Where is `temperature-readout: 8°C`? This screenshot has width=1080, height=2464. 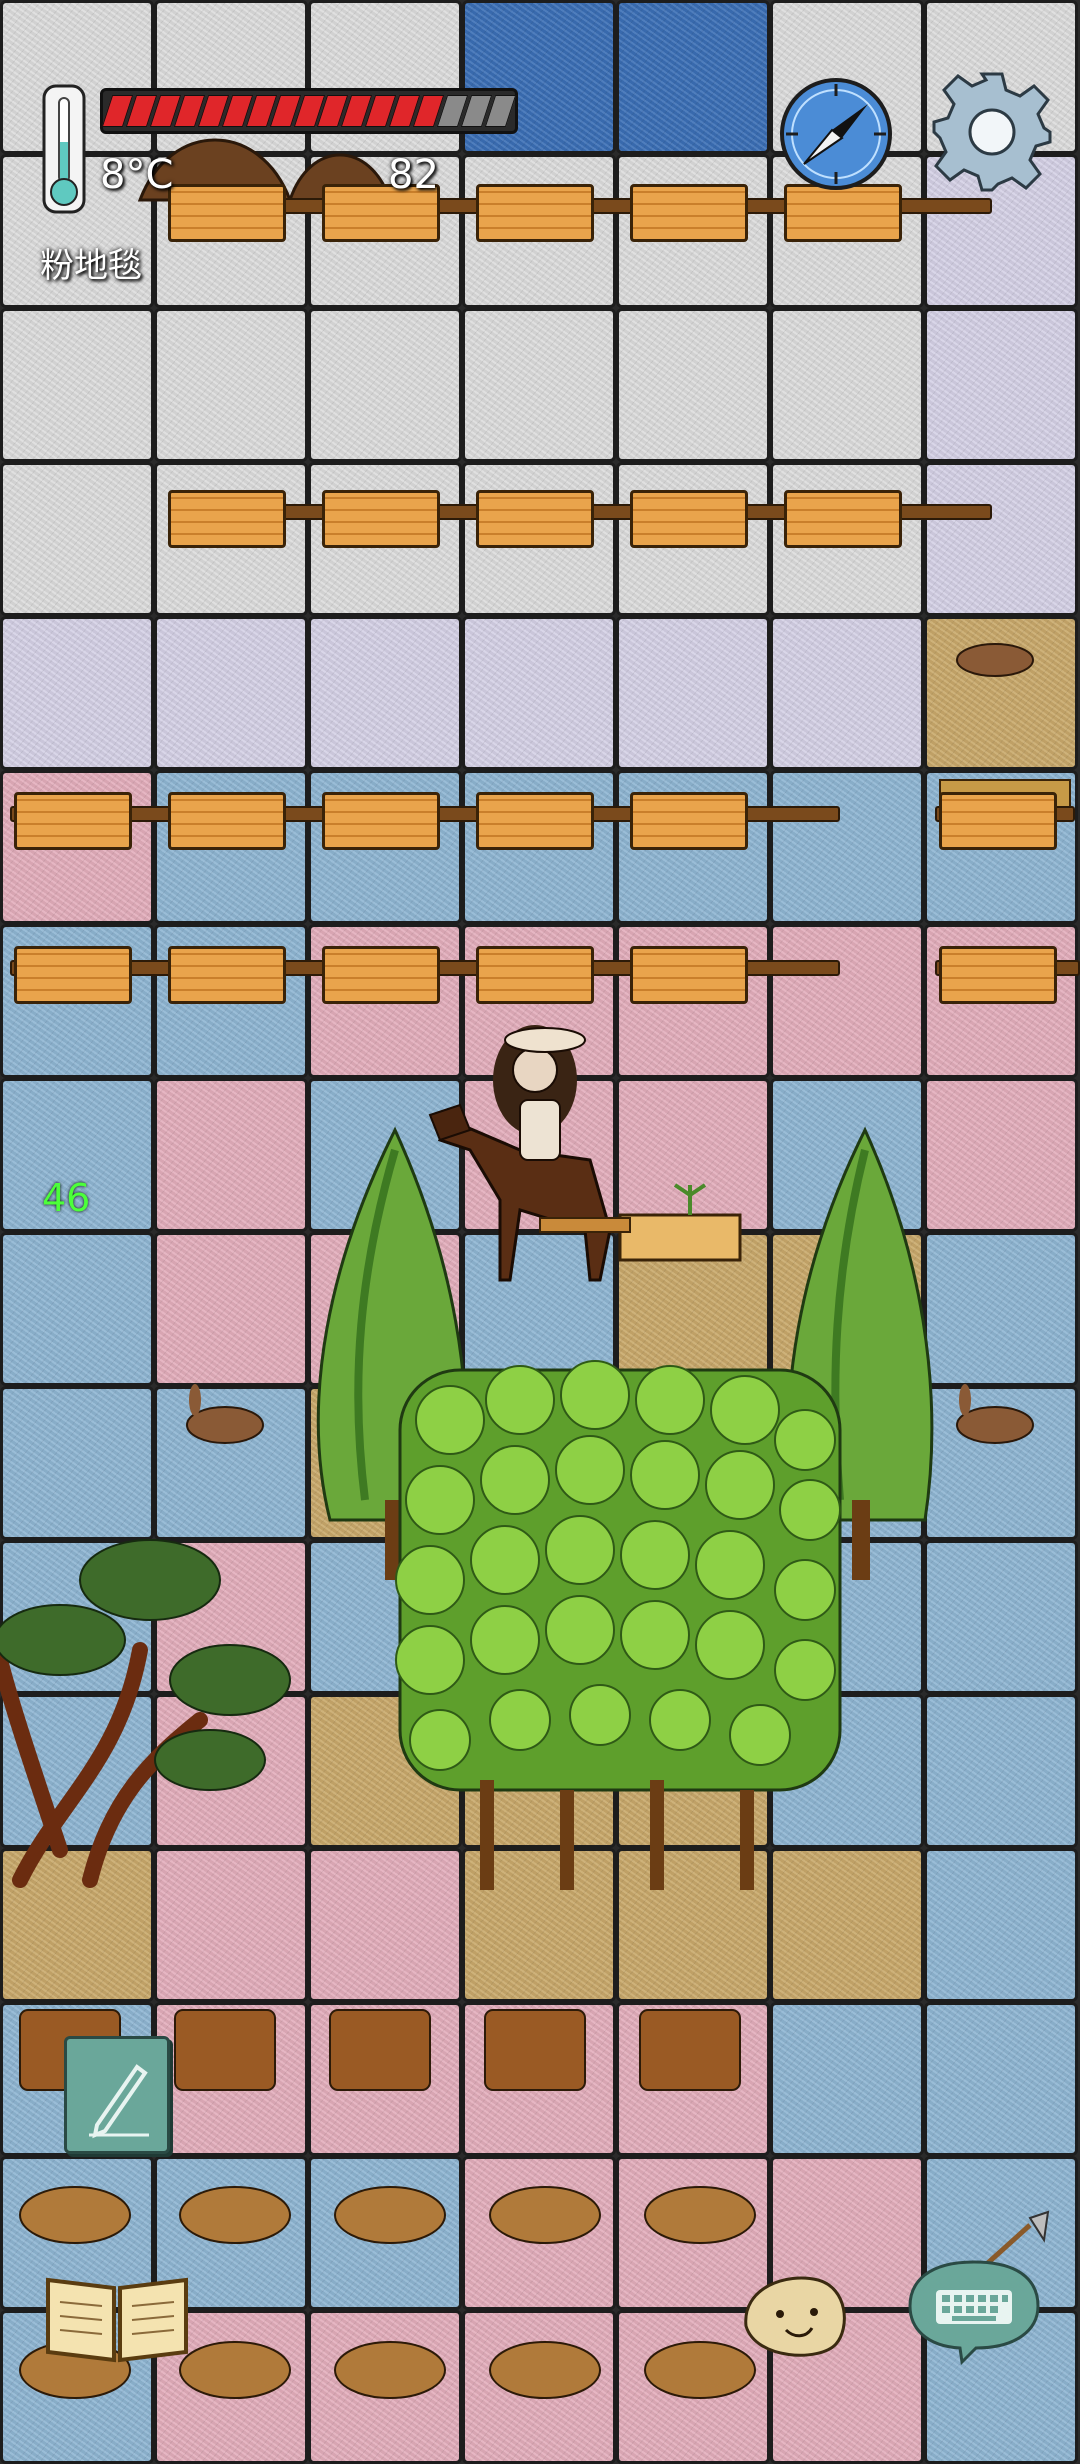
temperature-readout: 8°C is located at coordinates (137, 175).